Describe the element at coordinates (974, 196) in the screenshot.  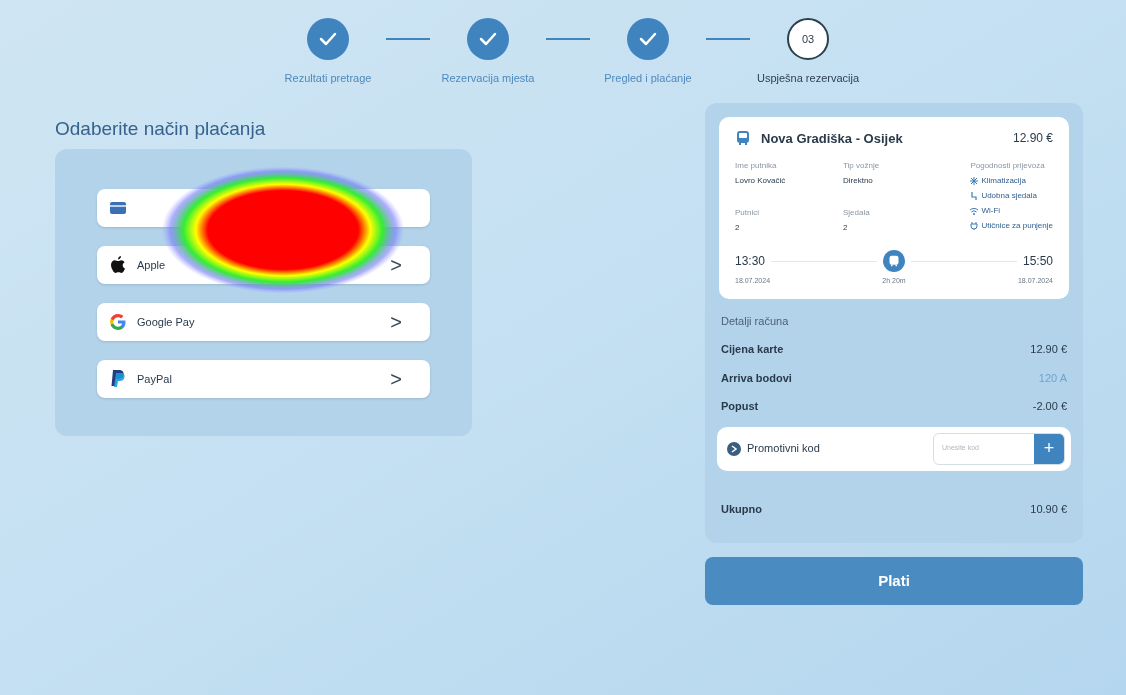
I see `seat-icon` at that location.